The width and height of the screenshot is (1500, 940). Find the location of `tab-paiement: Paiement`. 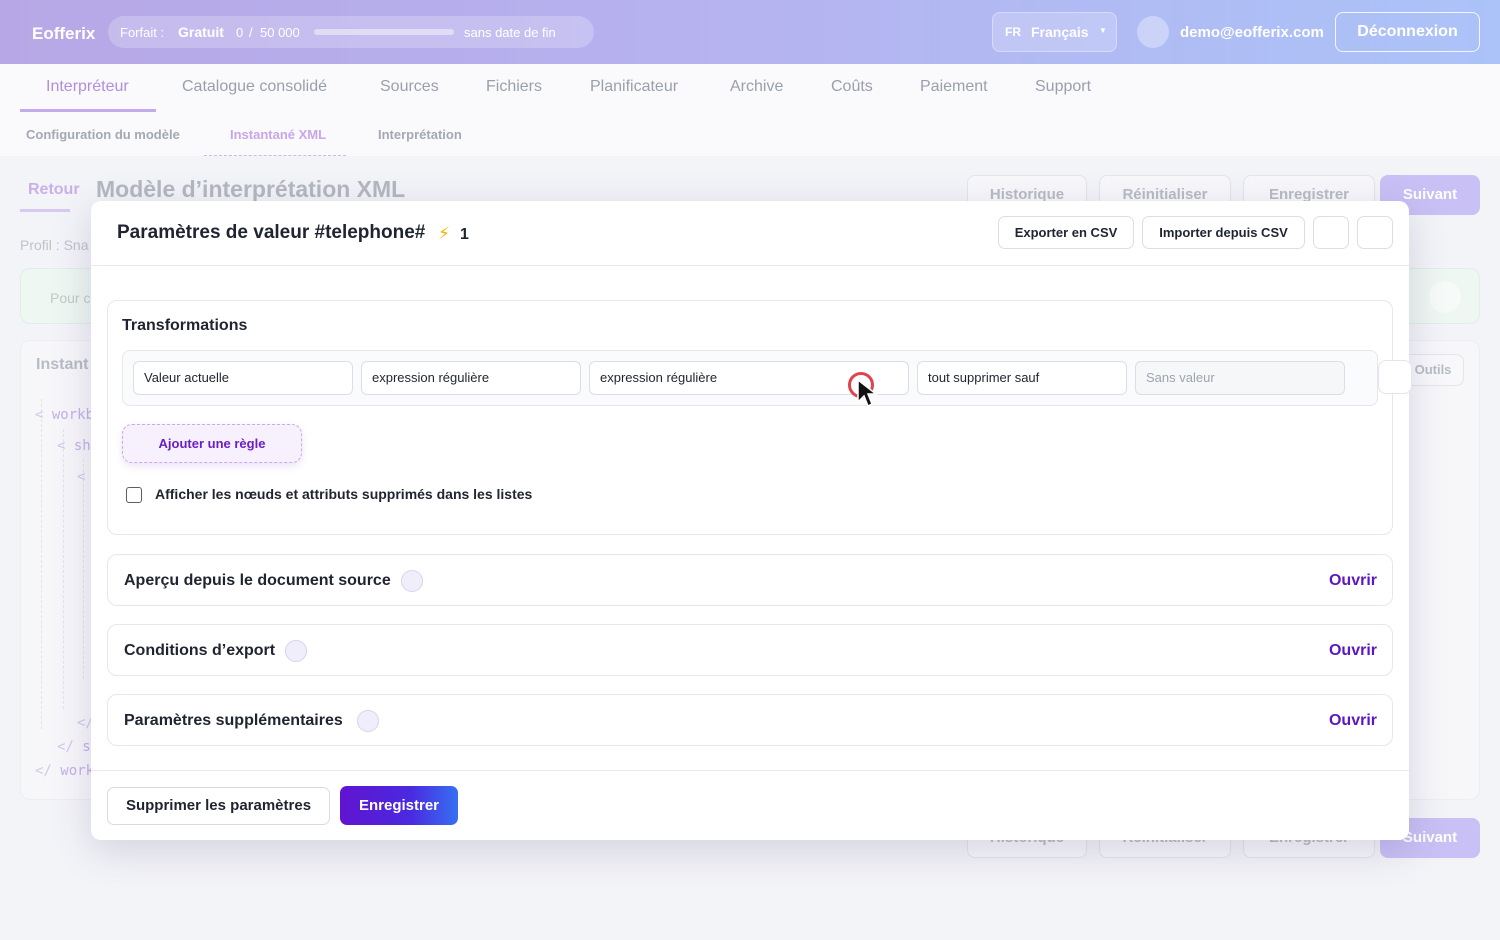

tab-paiement: Paiement is located at coordinates (954, 87).